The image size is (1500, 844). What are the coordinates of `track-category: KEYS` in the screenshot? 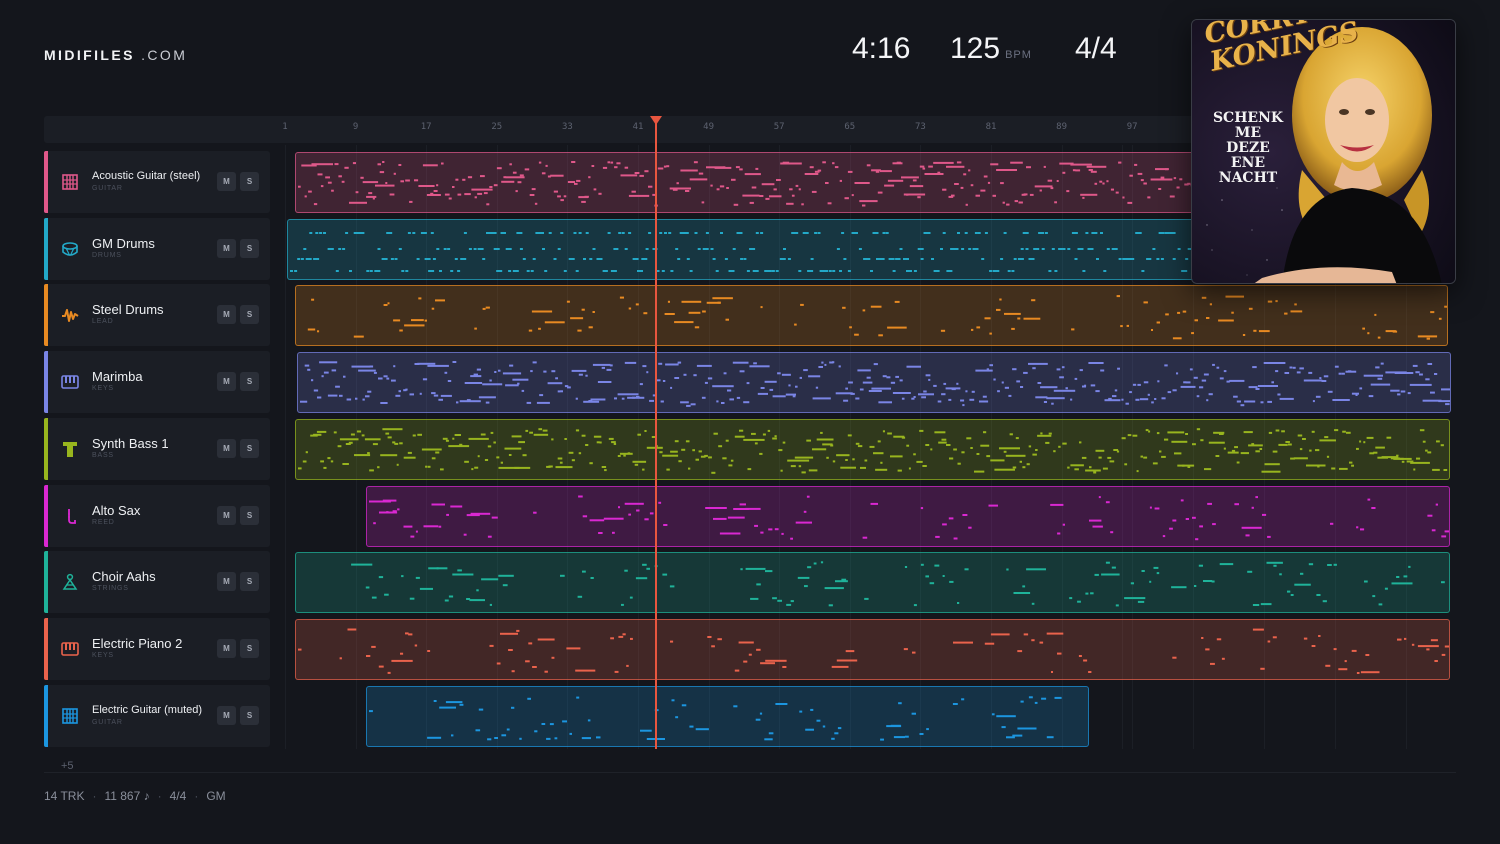 It's located at (103, 389).